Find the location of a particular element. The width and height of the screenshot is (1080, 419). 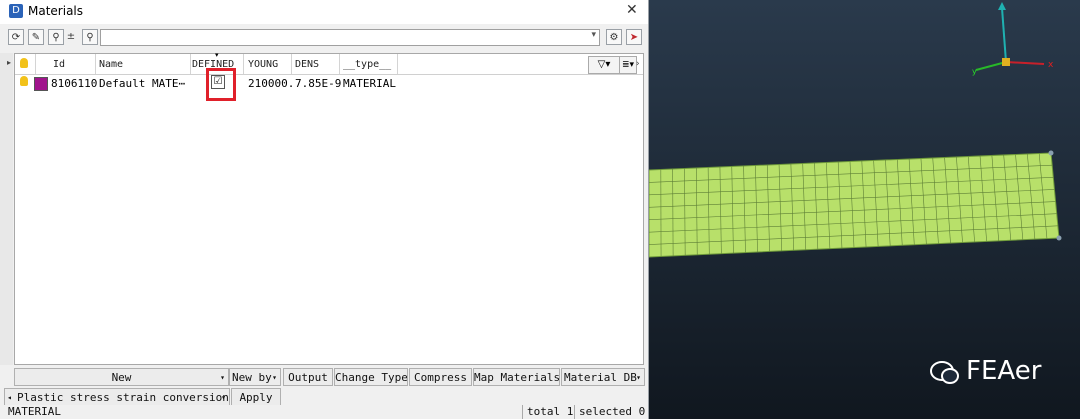

cell-dens: 7.85E-9 is located at coordinates (318, 83).